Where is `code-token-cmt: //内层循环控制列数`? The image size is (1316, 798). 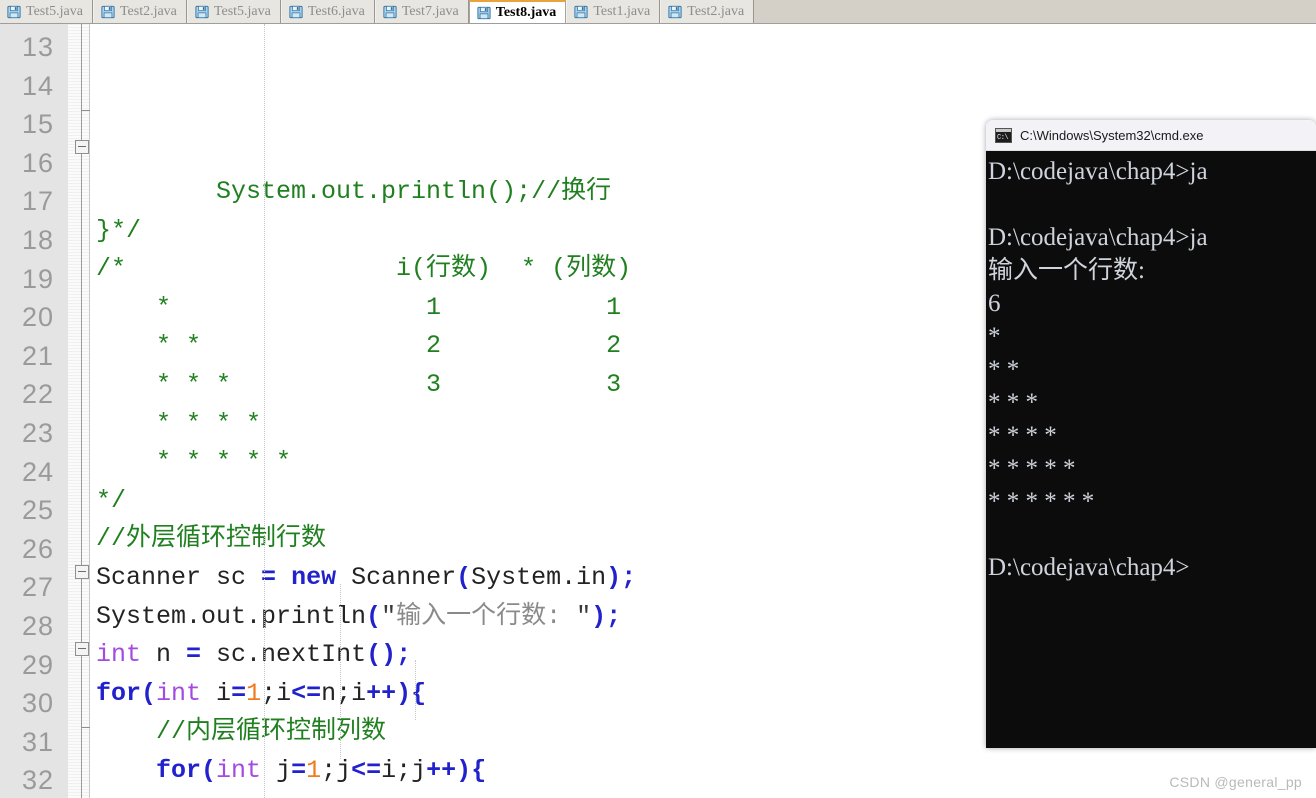 code-token-cmt: //内层循环控制列数 is located at coordinates (241, 732).